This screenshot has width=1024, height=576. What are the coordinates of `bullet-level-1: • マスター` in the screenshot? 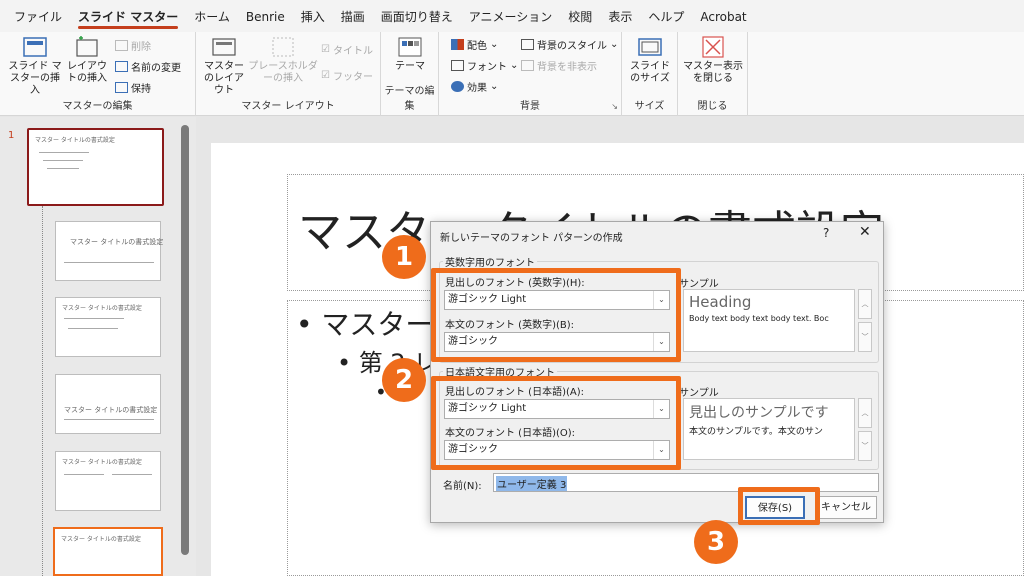 It's located at (365, 324).